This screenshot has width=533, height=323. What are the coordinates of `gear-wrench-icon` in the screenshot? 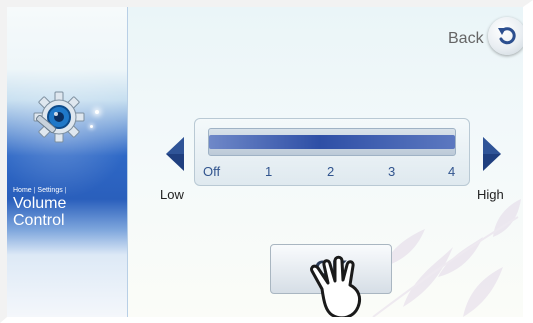 It's located at (59, 117).